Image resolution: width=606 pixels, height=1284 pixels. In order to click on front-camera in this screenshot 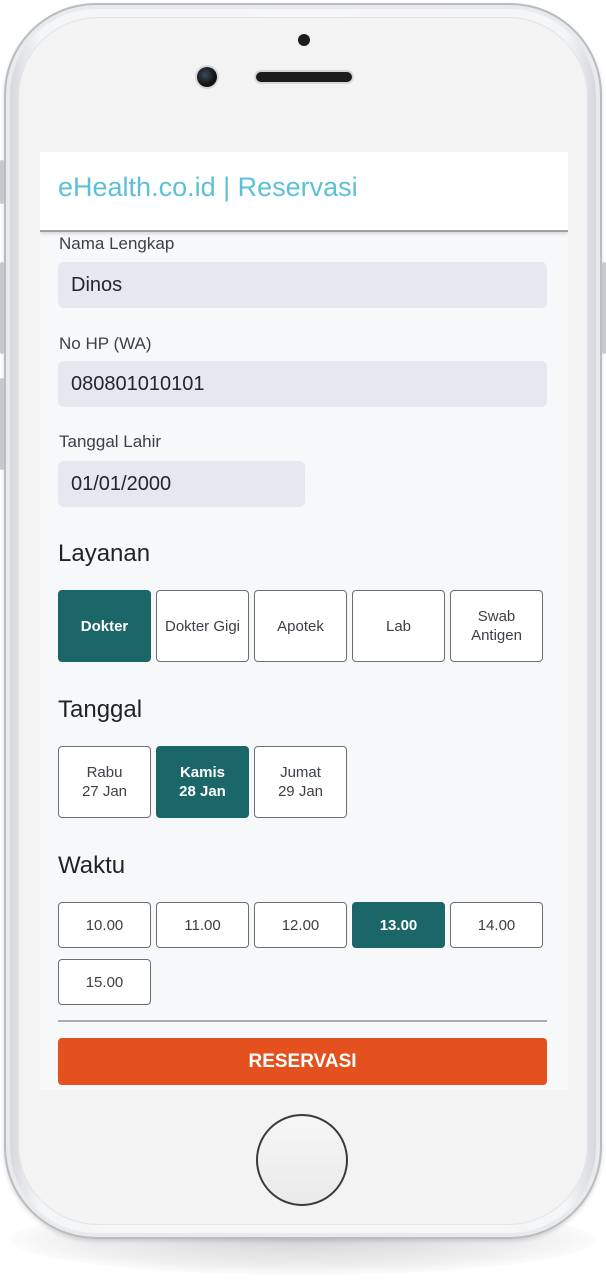, I will do `click(207, 77)`.